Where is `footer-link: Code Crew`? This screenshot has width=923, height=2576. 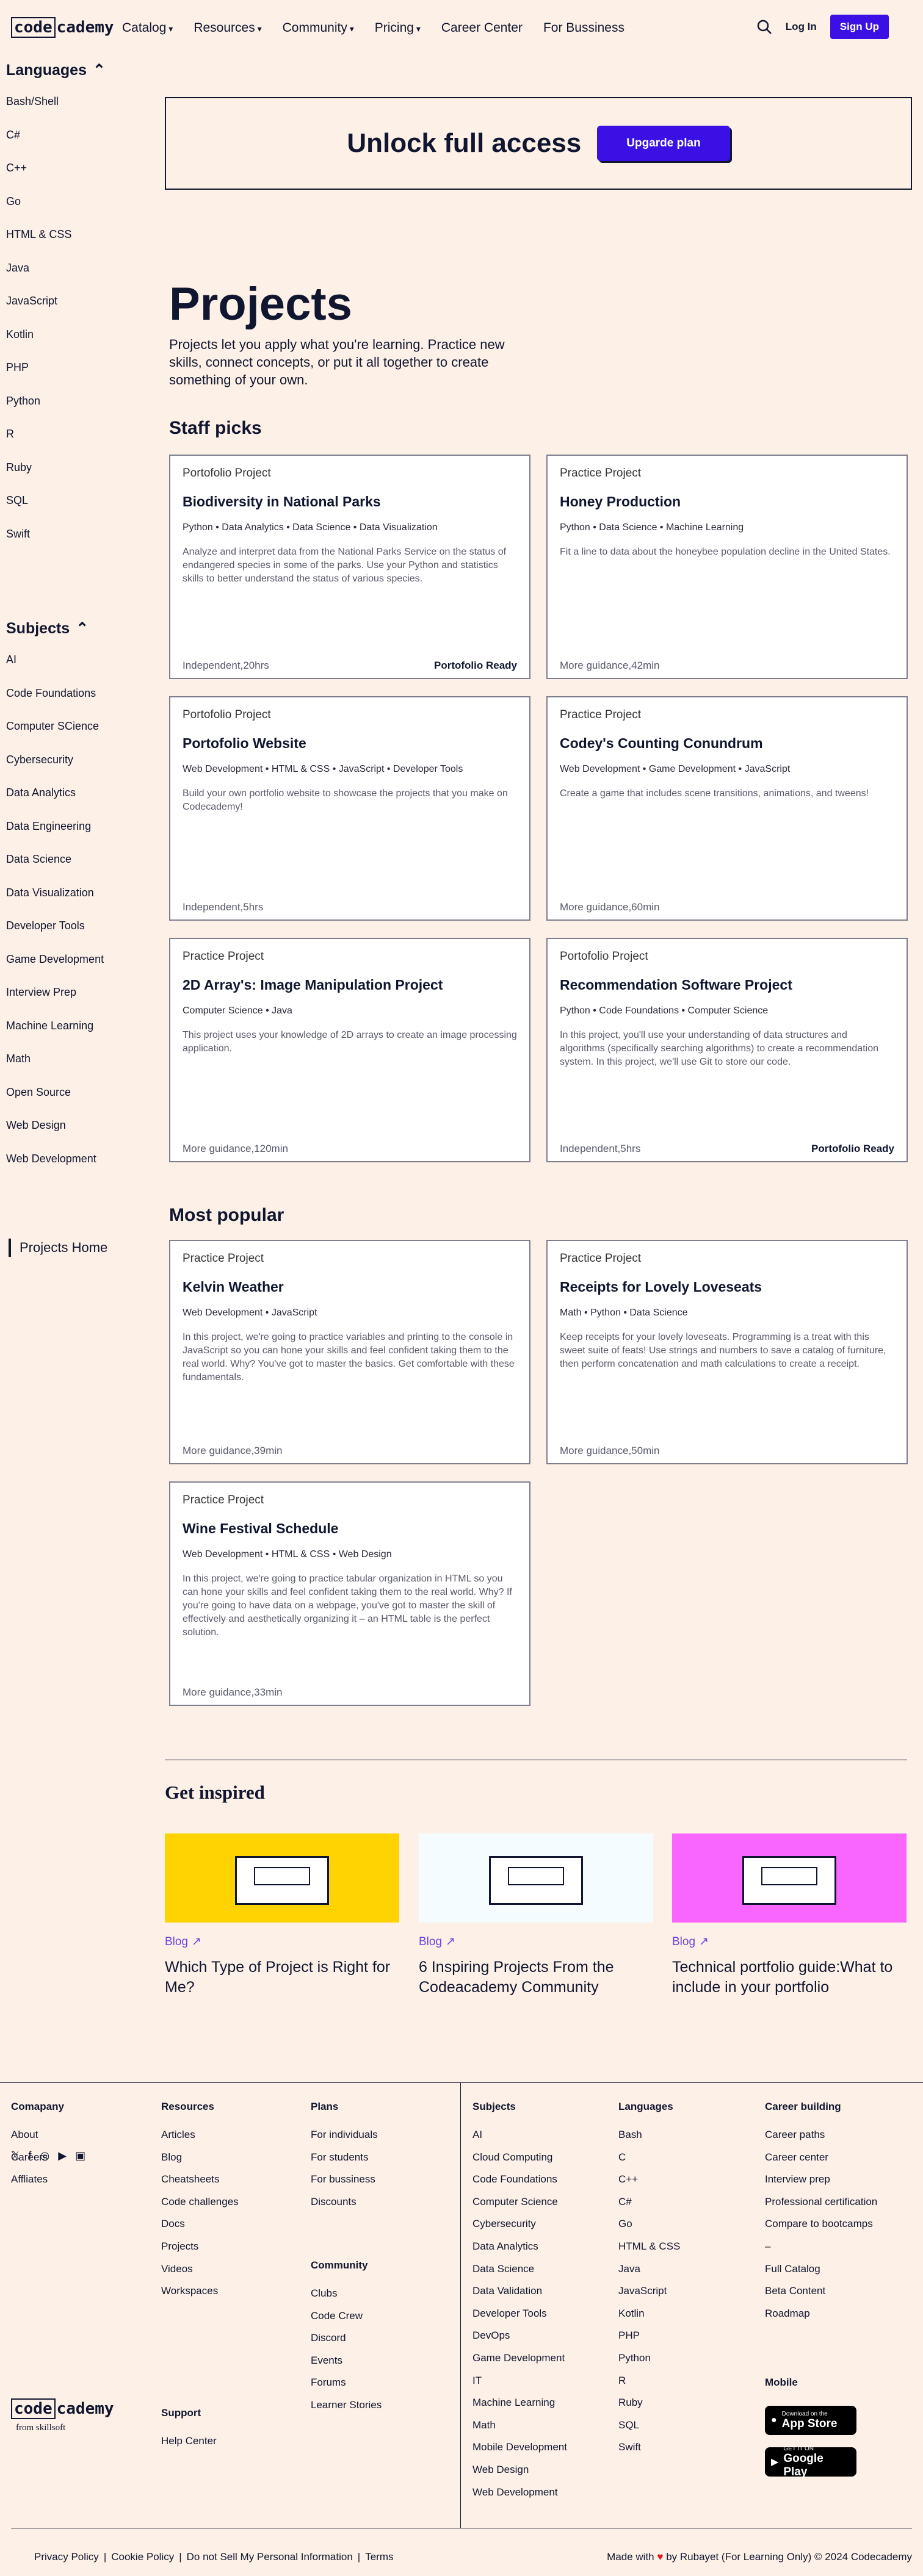
footer-link: Code Crew is located at coordinates (346, 2321).